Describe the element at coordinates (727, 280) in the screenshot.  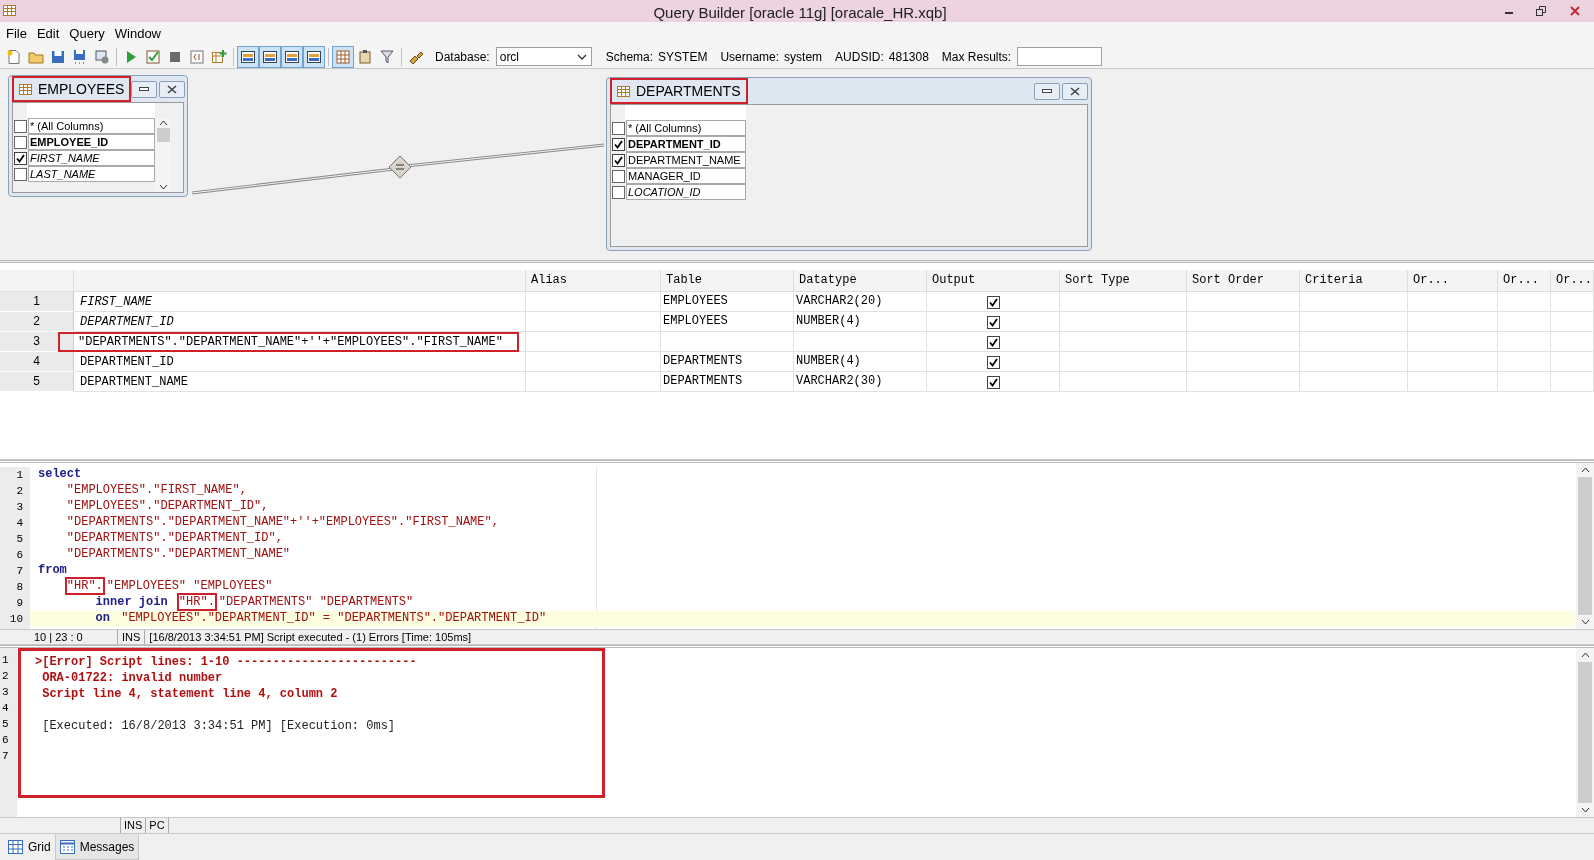
I see `column-header: Table` at that location.